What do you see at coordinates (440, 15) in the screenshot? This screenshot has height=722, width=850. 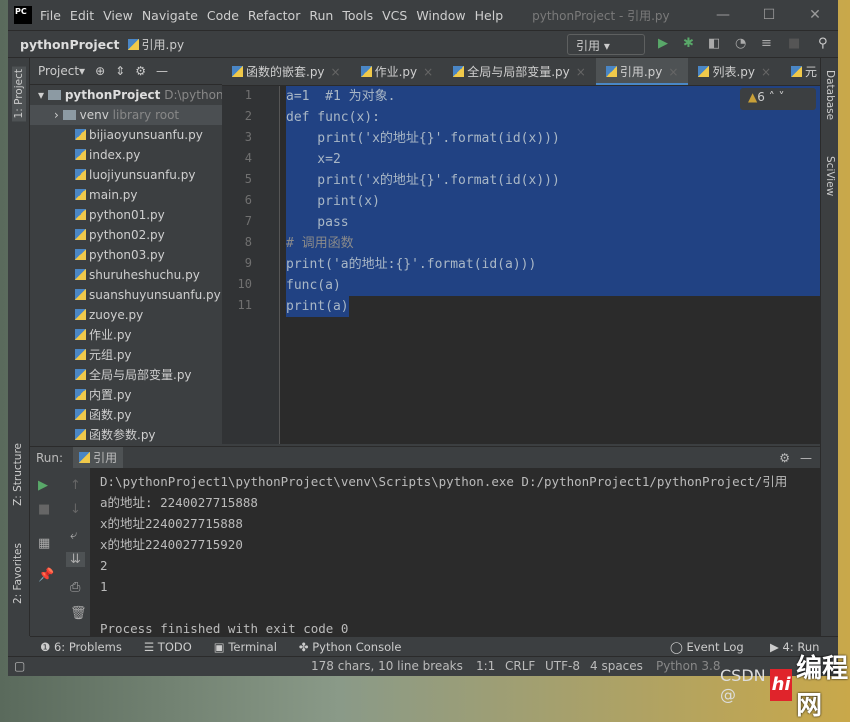 I see `menu-window: Window` at bounding box center [440, 15].